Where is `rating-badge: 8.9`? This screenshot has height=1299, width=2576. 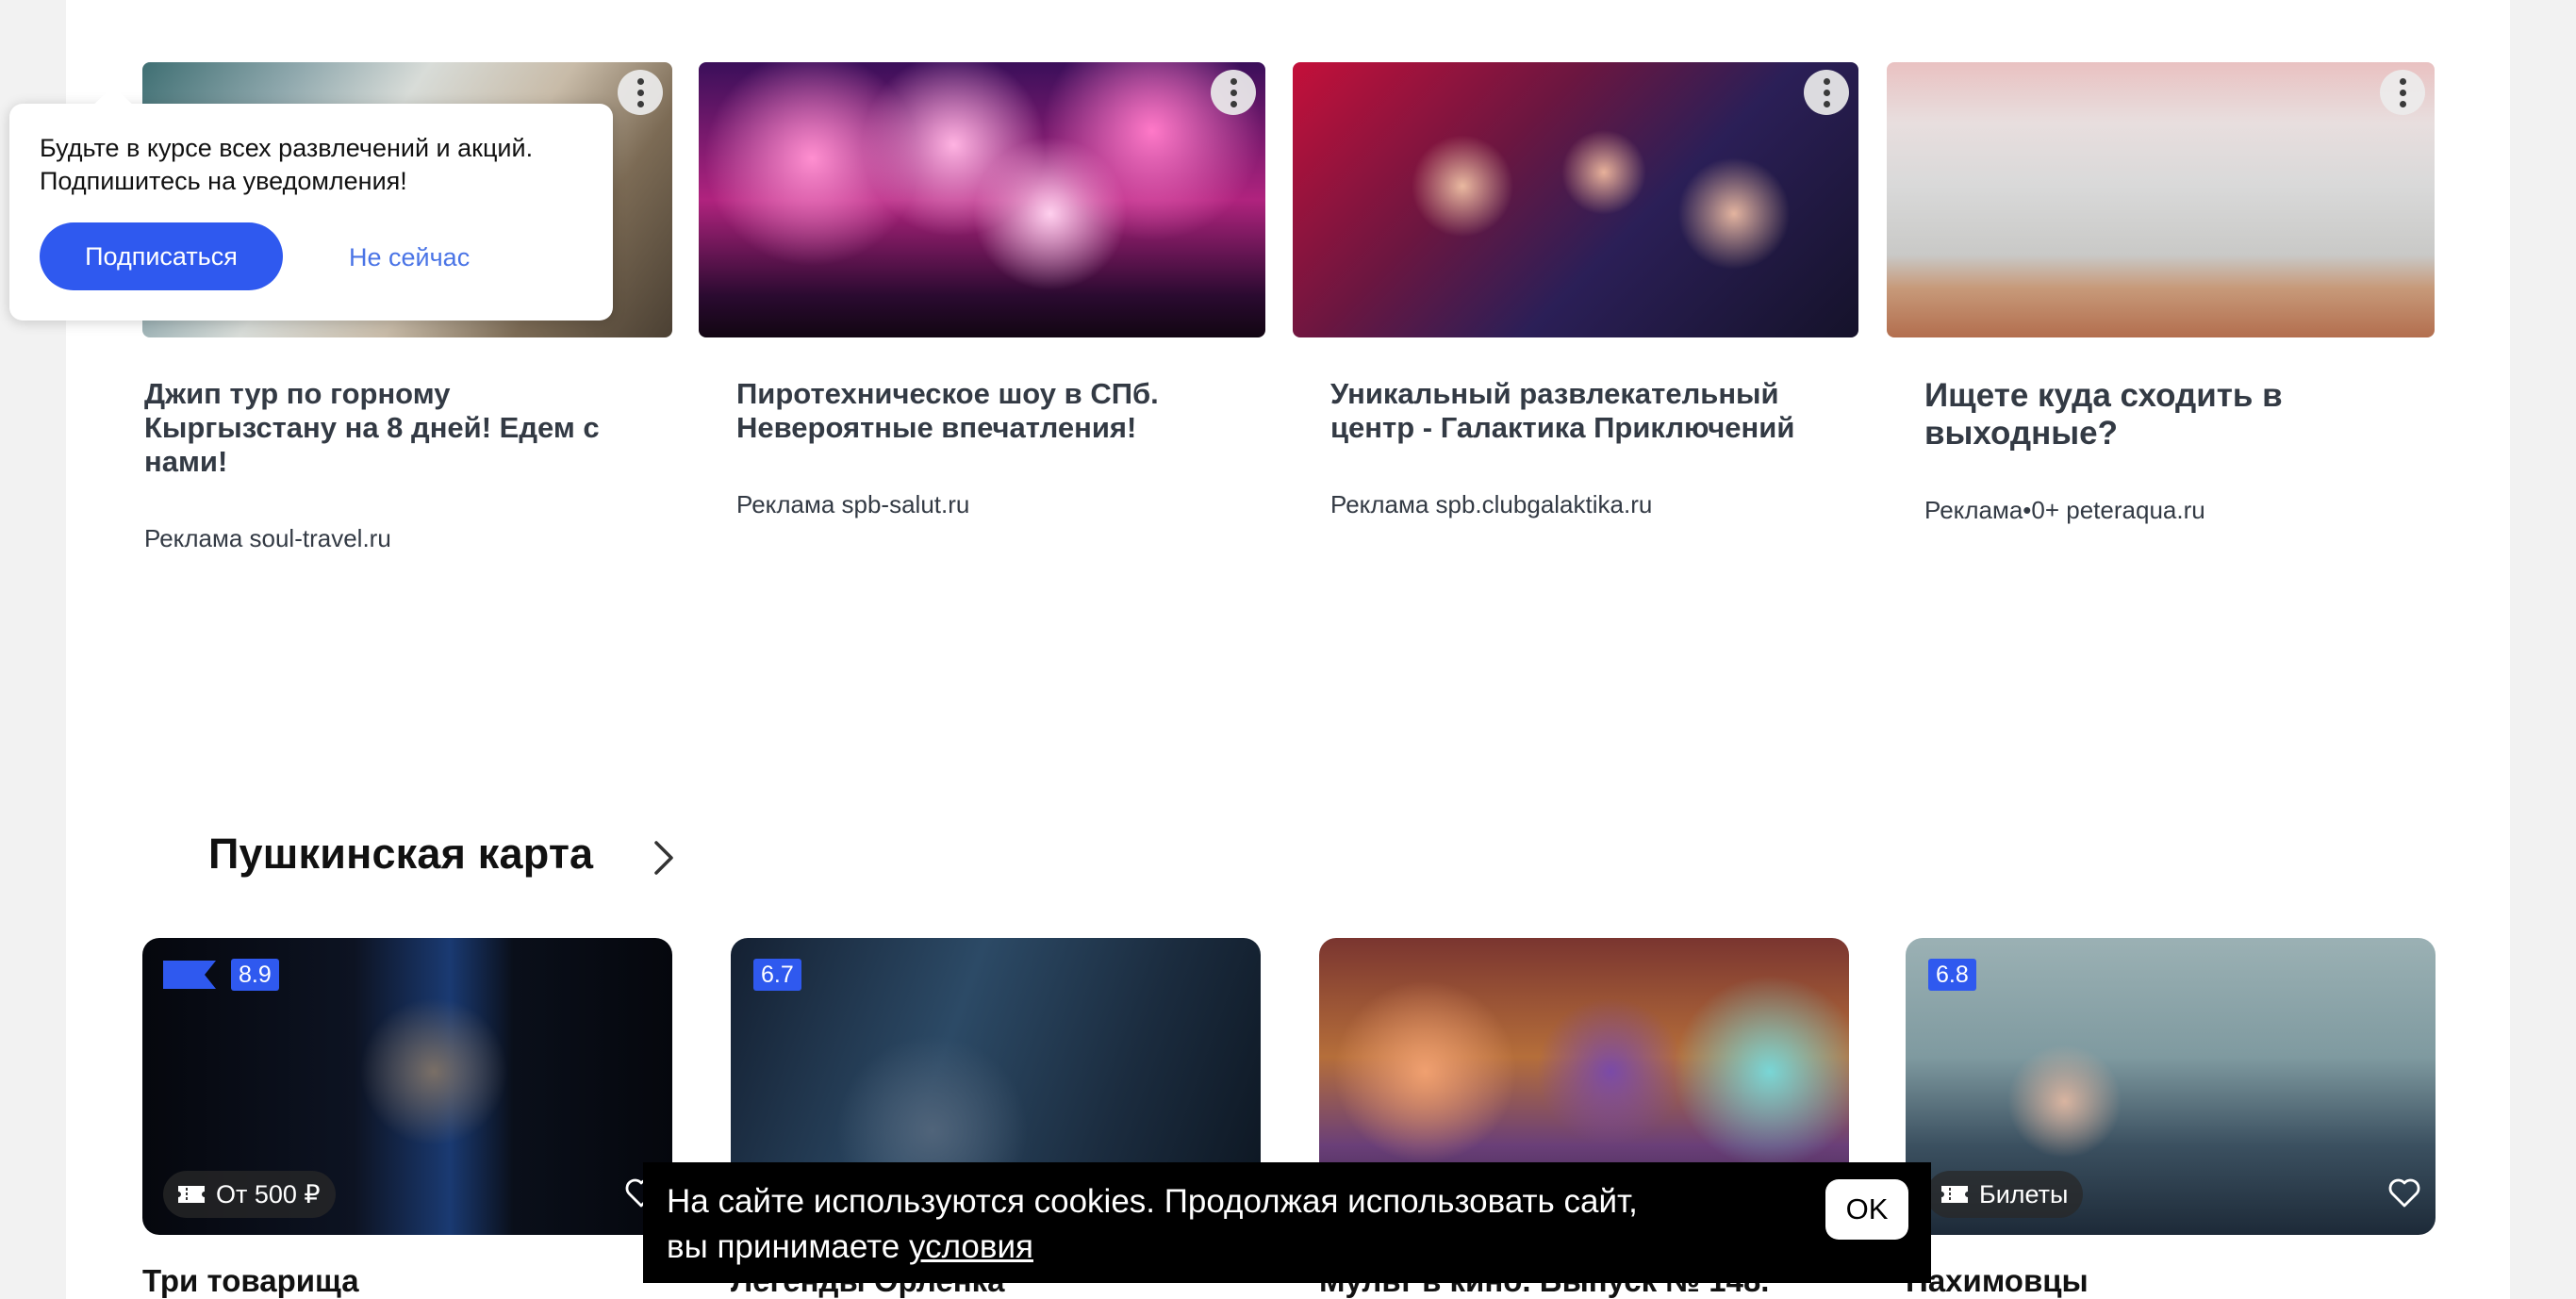 rating-badge: 8.9 is located at coordinates (255, 975).